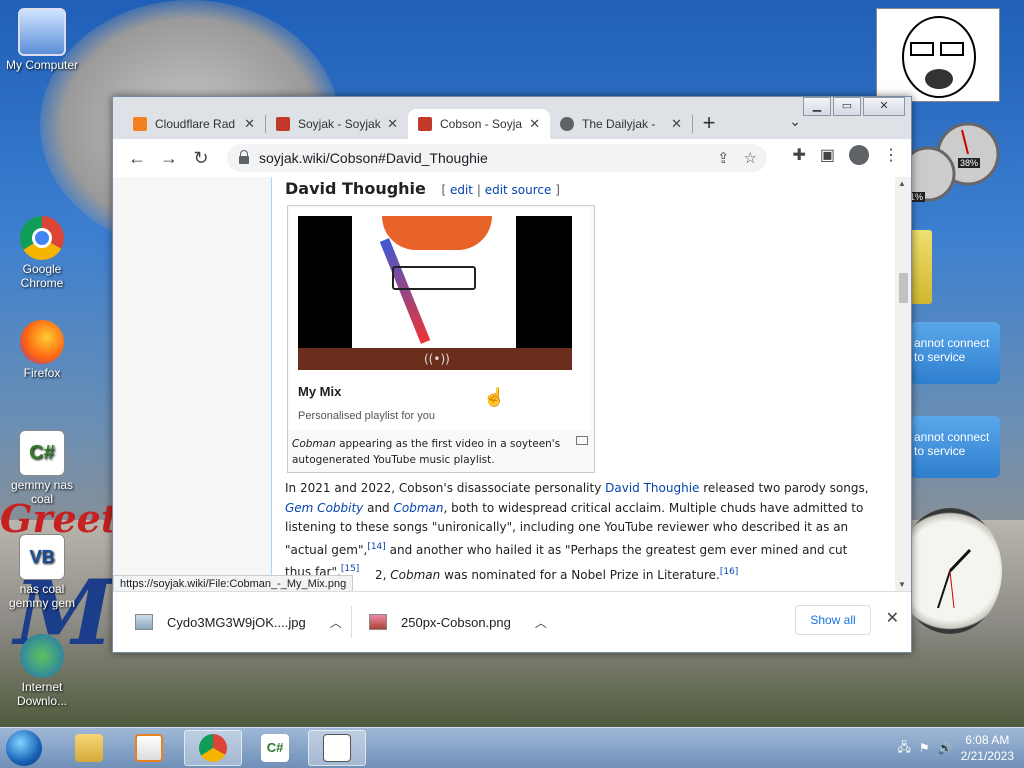  I want to click on gauge-icon, so click(950, 162).